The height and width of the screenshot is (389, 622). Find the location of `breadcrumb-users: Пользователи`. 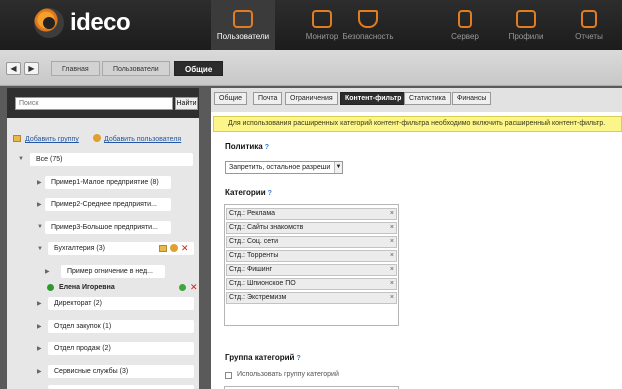

breadcrumb-users: Пользователи is located at coordinates (136, 68).